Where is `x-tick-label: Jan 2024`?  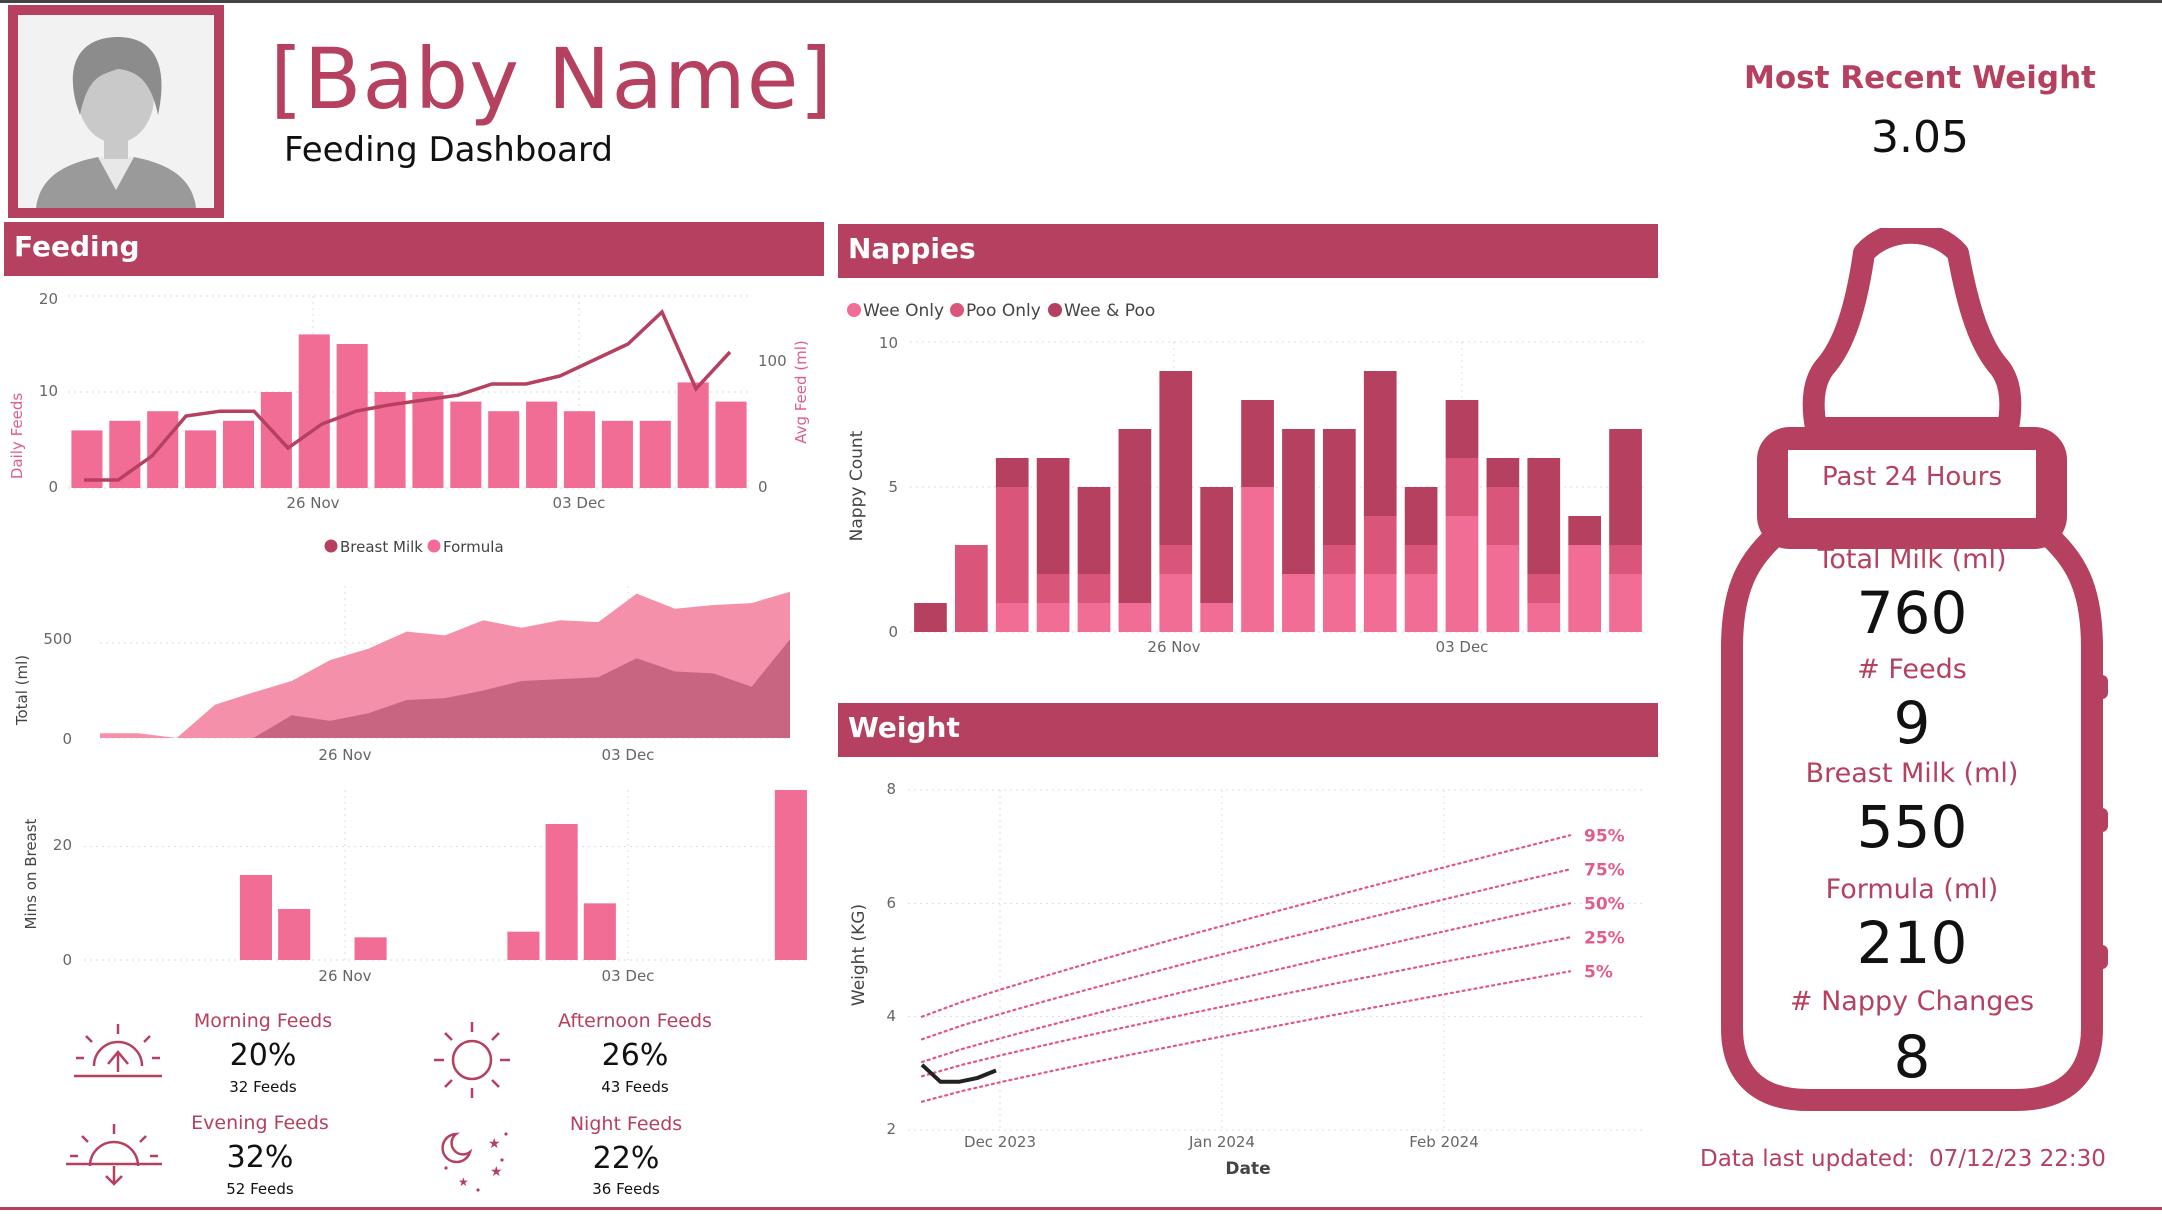 x-tick-label: Jan 2024 is located at coordinates (1221, 1142).